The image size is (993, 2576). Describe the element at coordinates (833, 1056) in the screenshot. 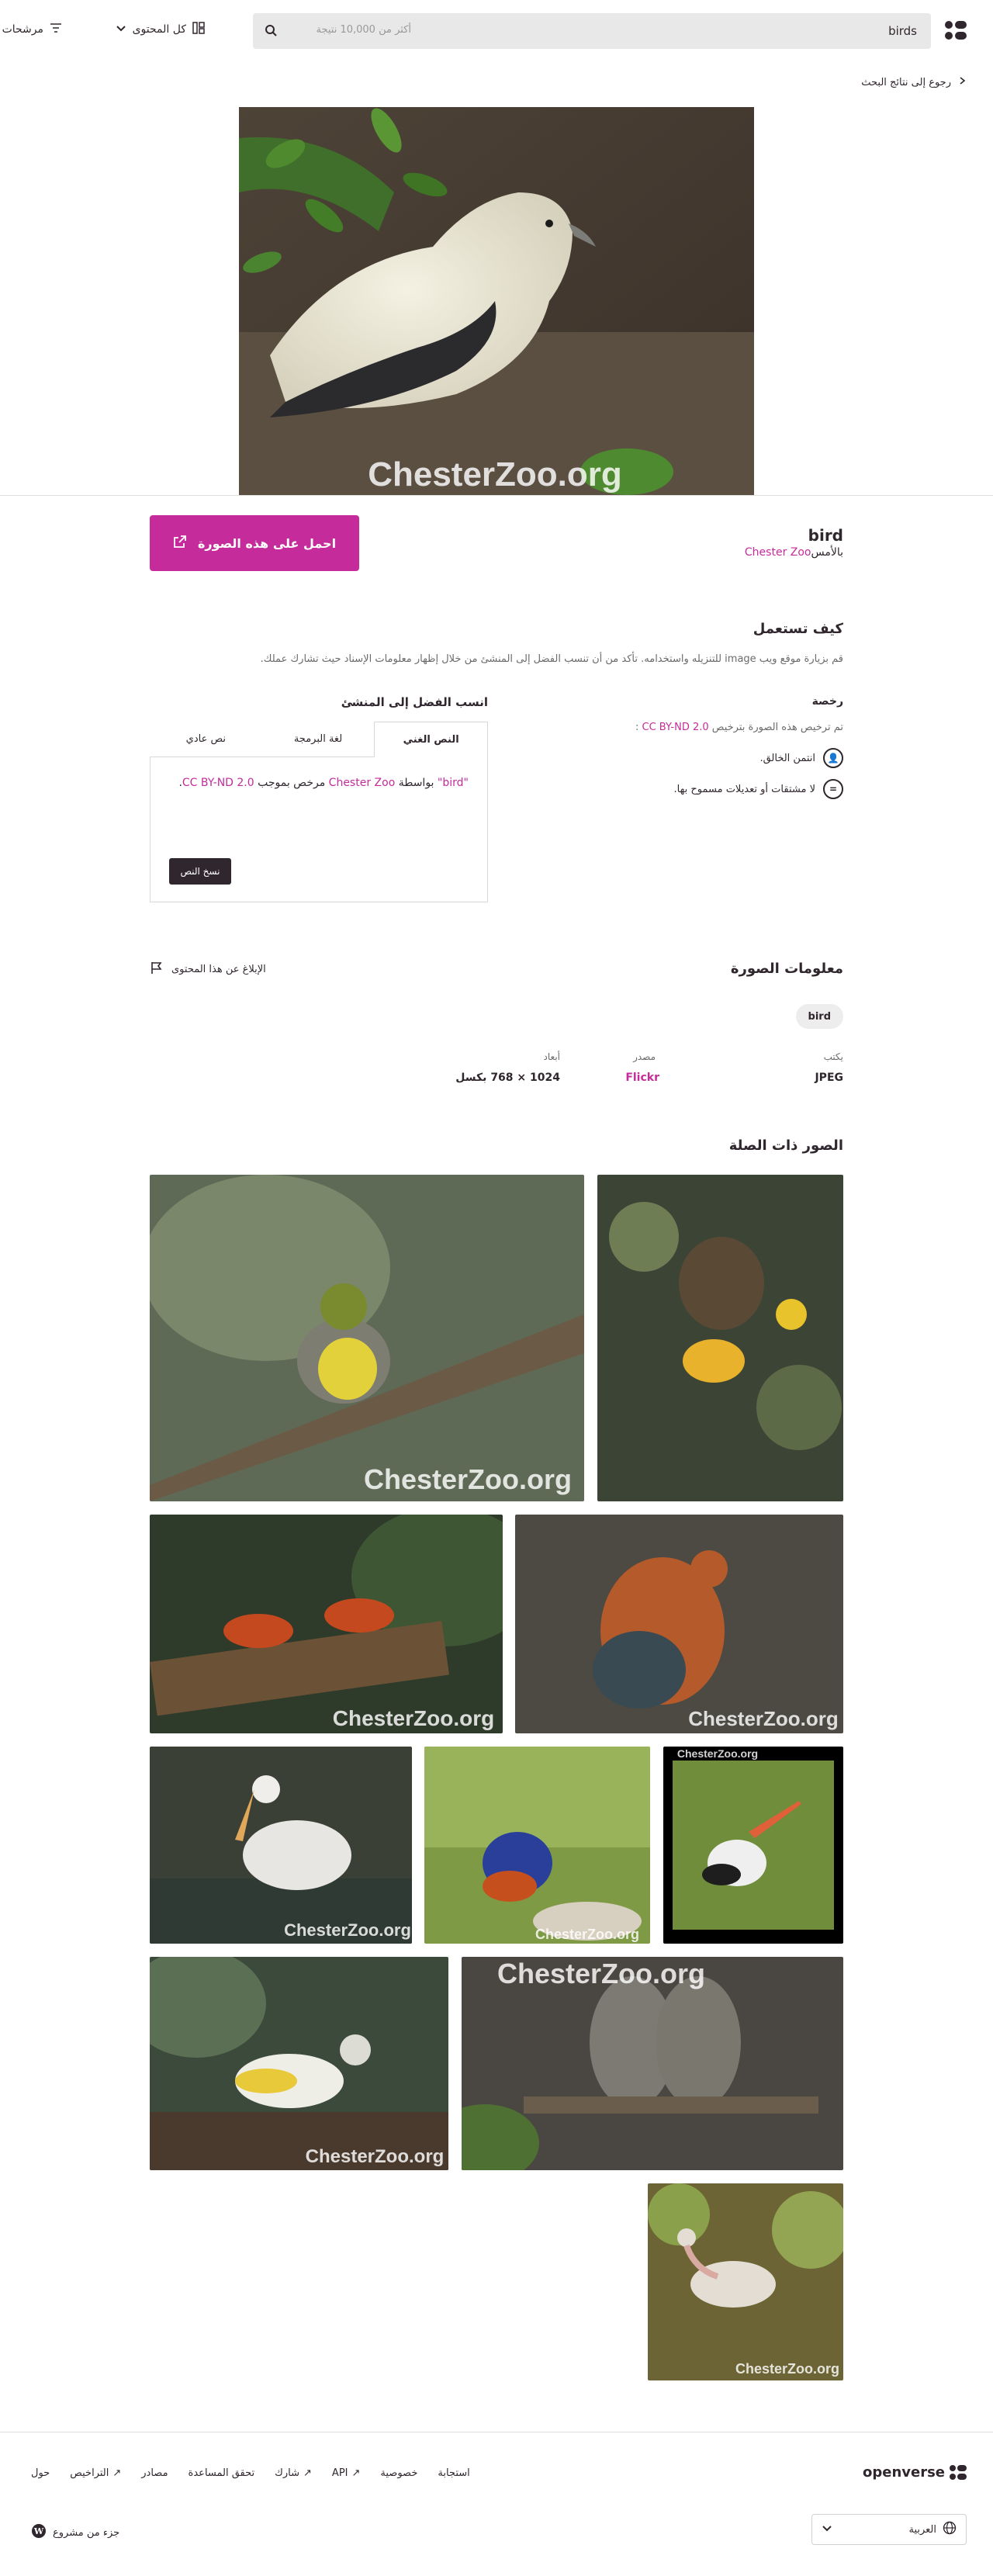

I see `meta-label-type: يكتب` at that location.